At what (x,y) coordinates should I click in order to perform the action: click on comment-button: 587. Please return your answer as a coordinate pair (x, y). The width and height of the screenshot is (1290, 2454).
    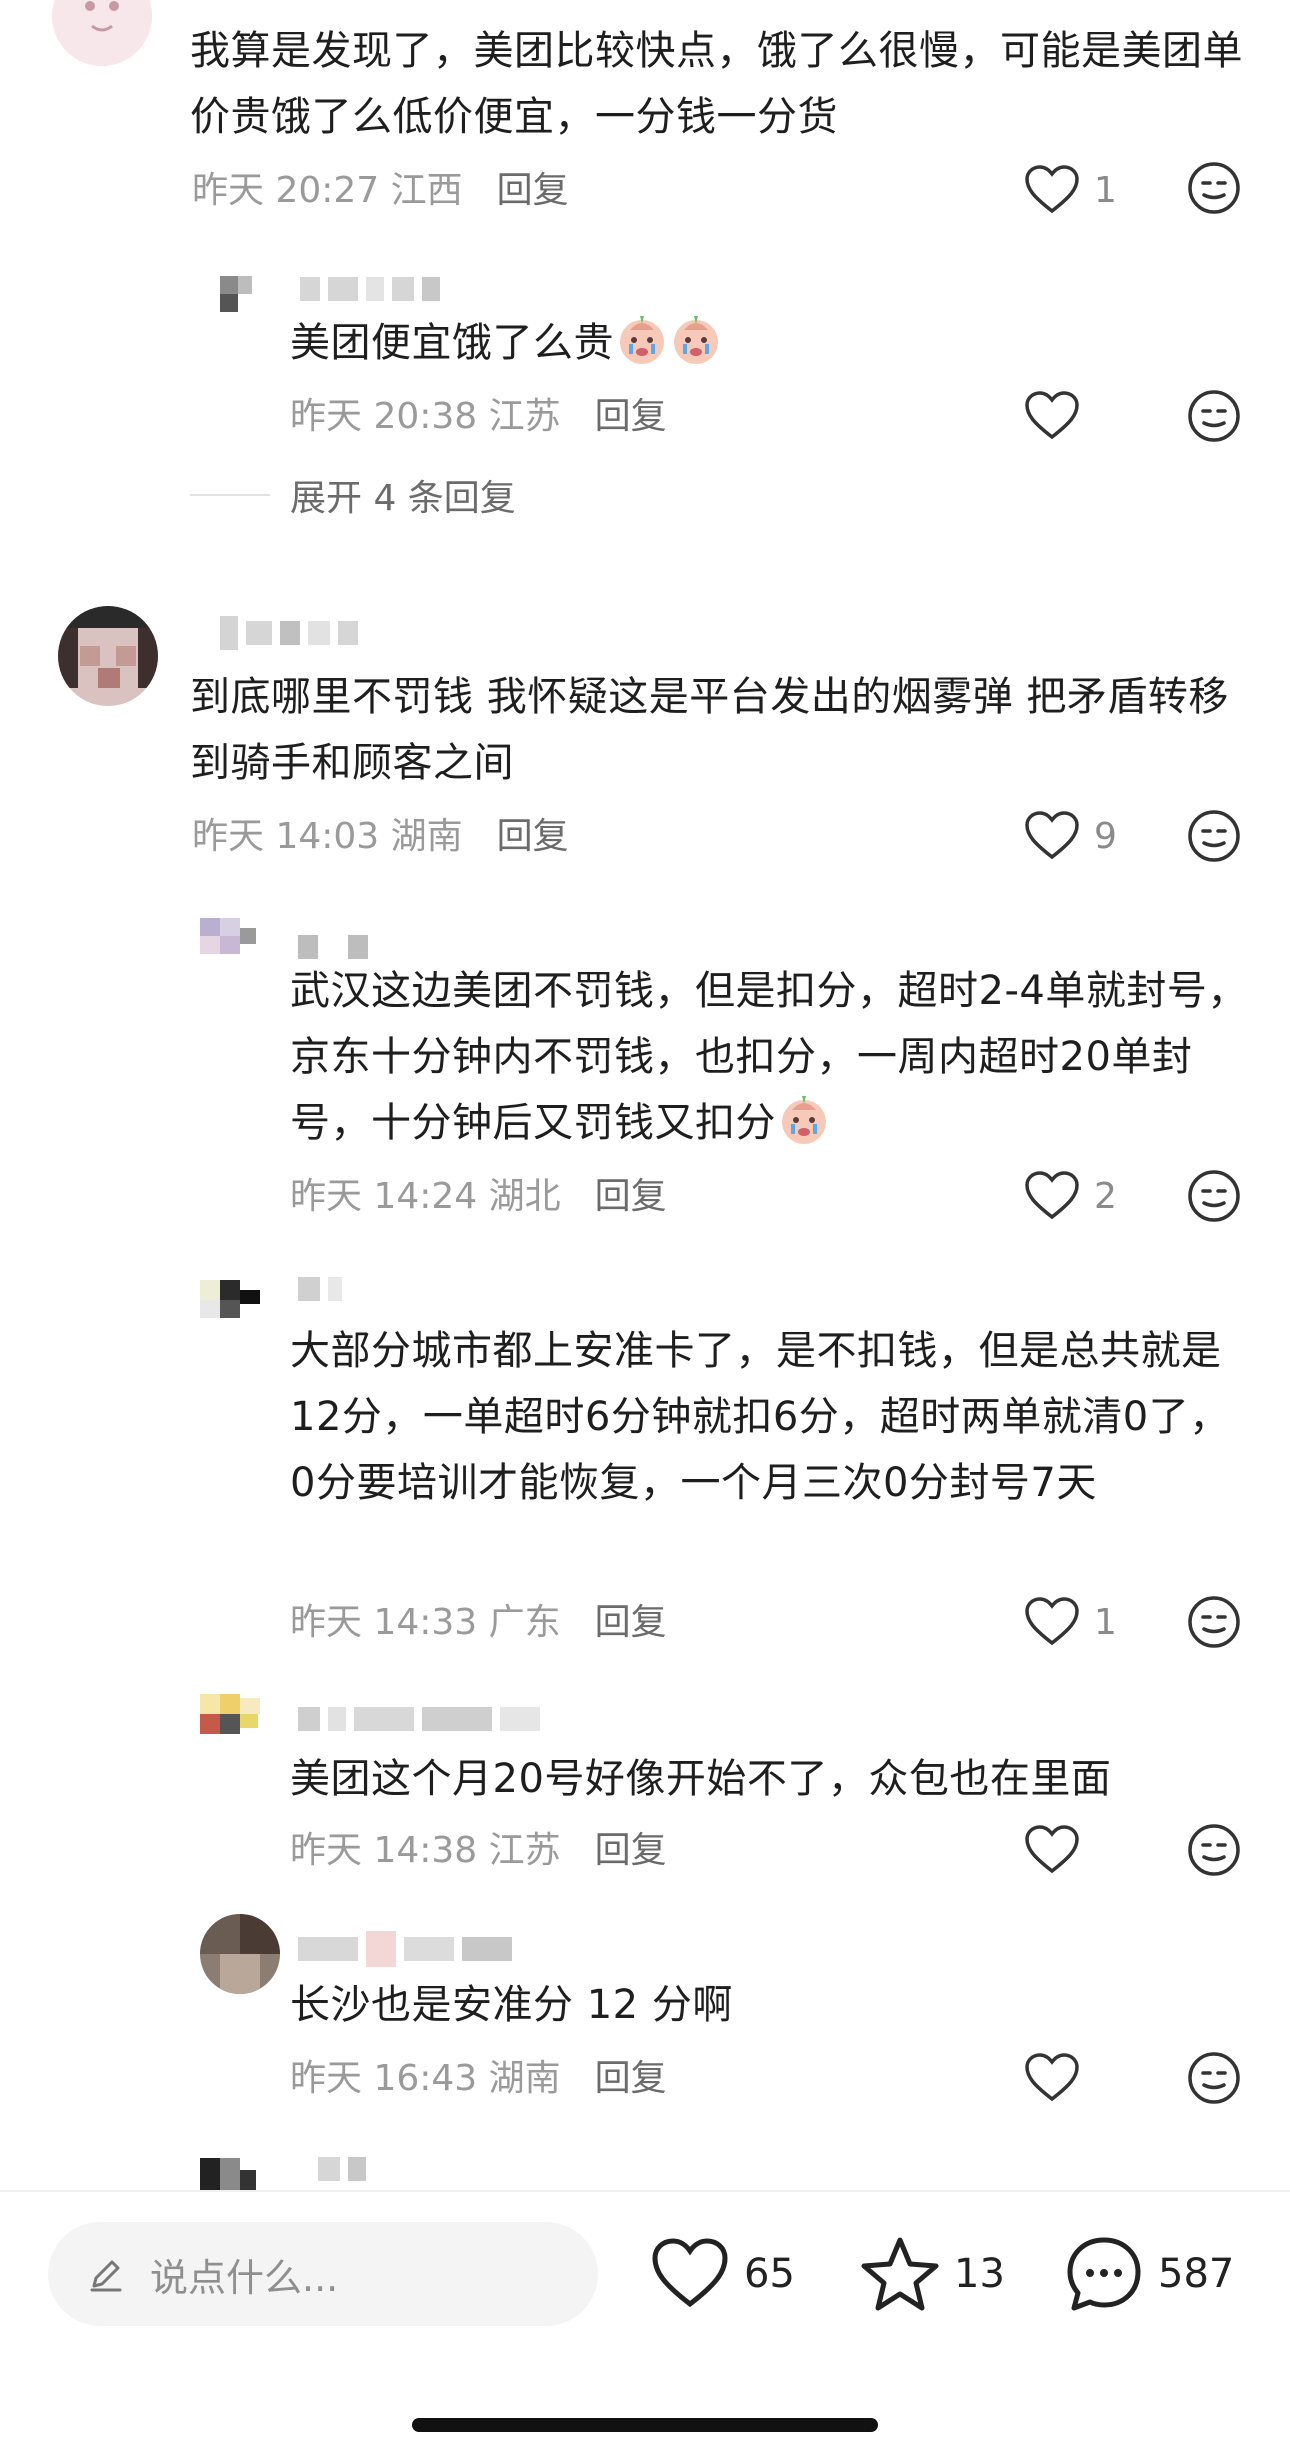
    Looking at the image, I should click on (1149, 2274).